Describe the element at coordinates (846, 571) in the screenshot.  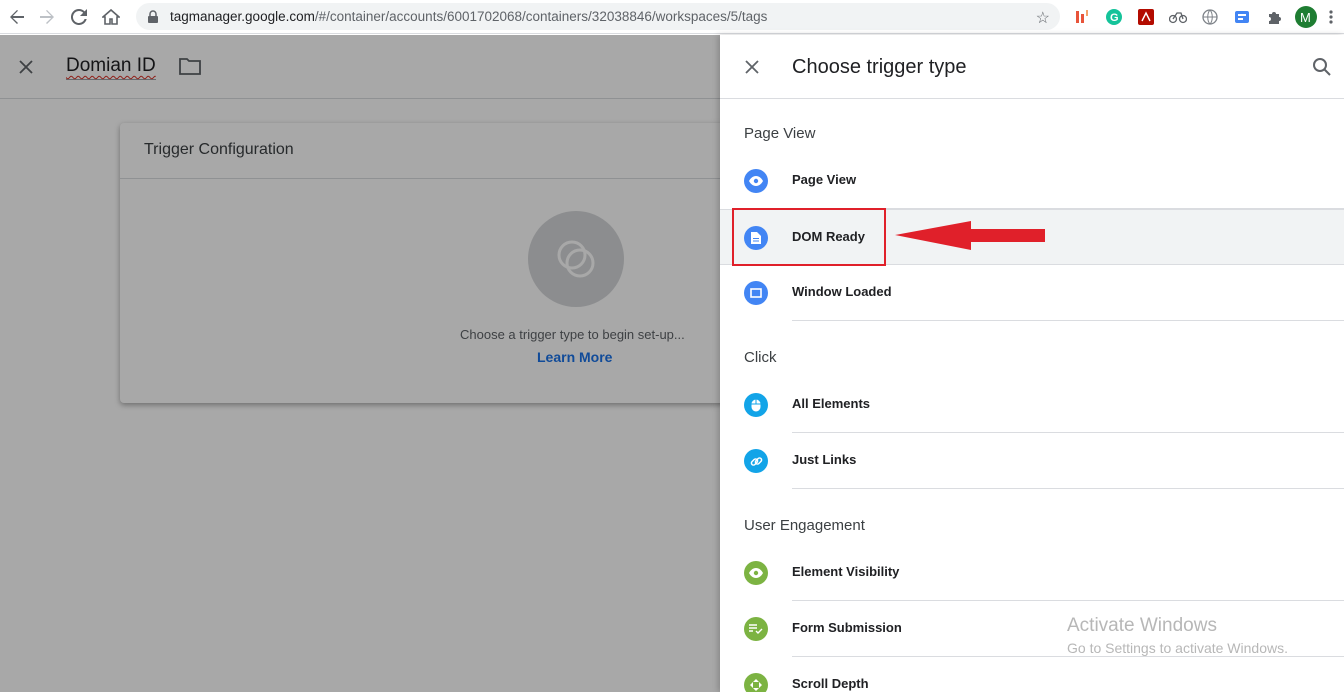
I see `trigger-item-label: Element Visibility` at that location.